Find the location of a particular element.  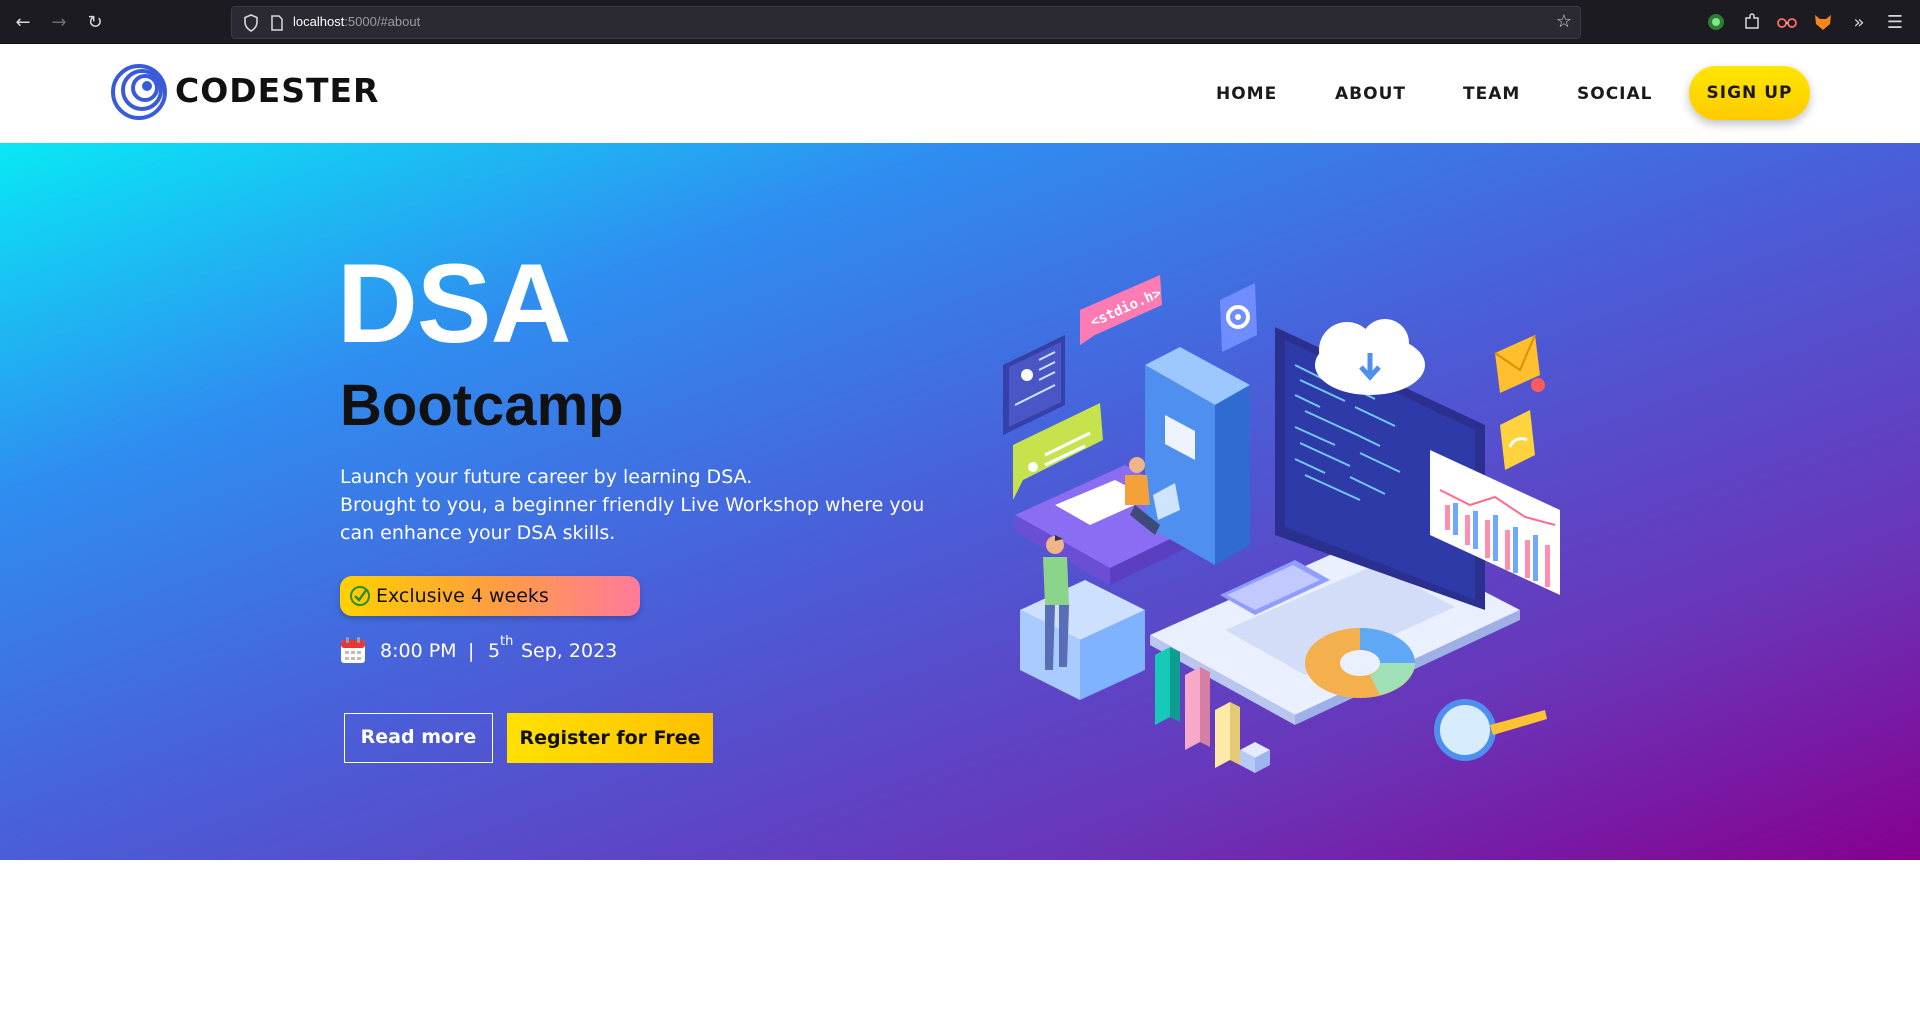

glasses-icon is located at coordinates (1787, 22).